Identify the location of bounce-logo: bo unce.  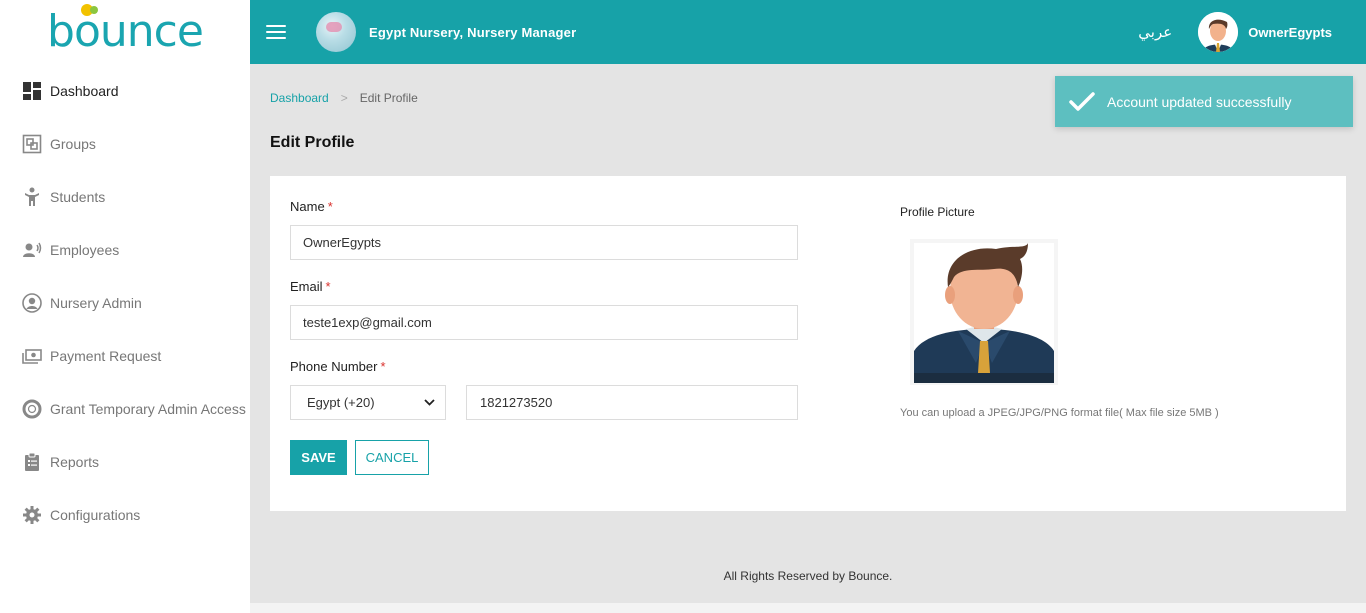
(125, 32).